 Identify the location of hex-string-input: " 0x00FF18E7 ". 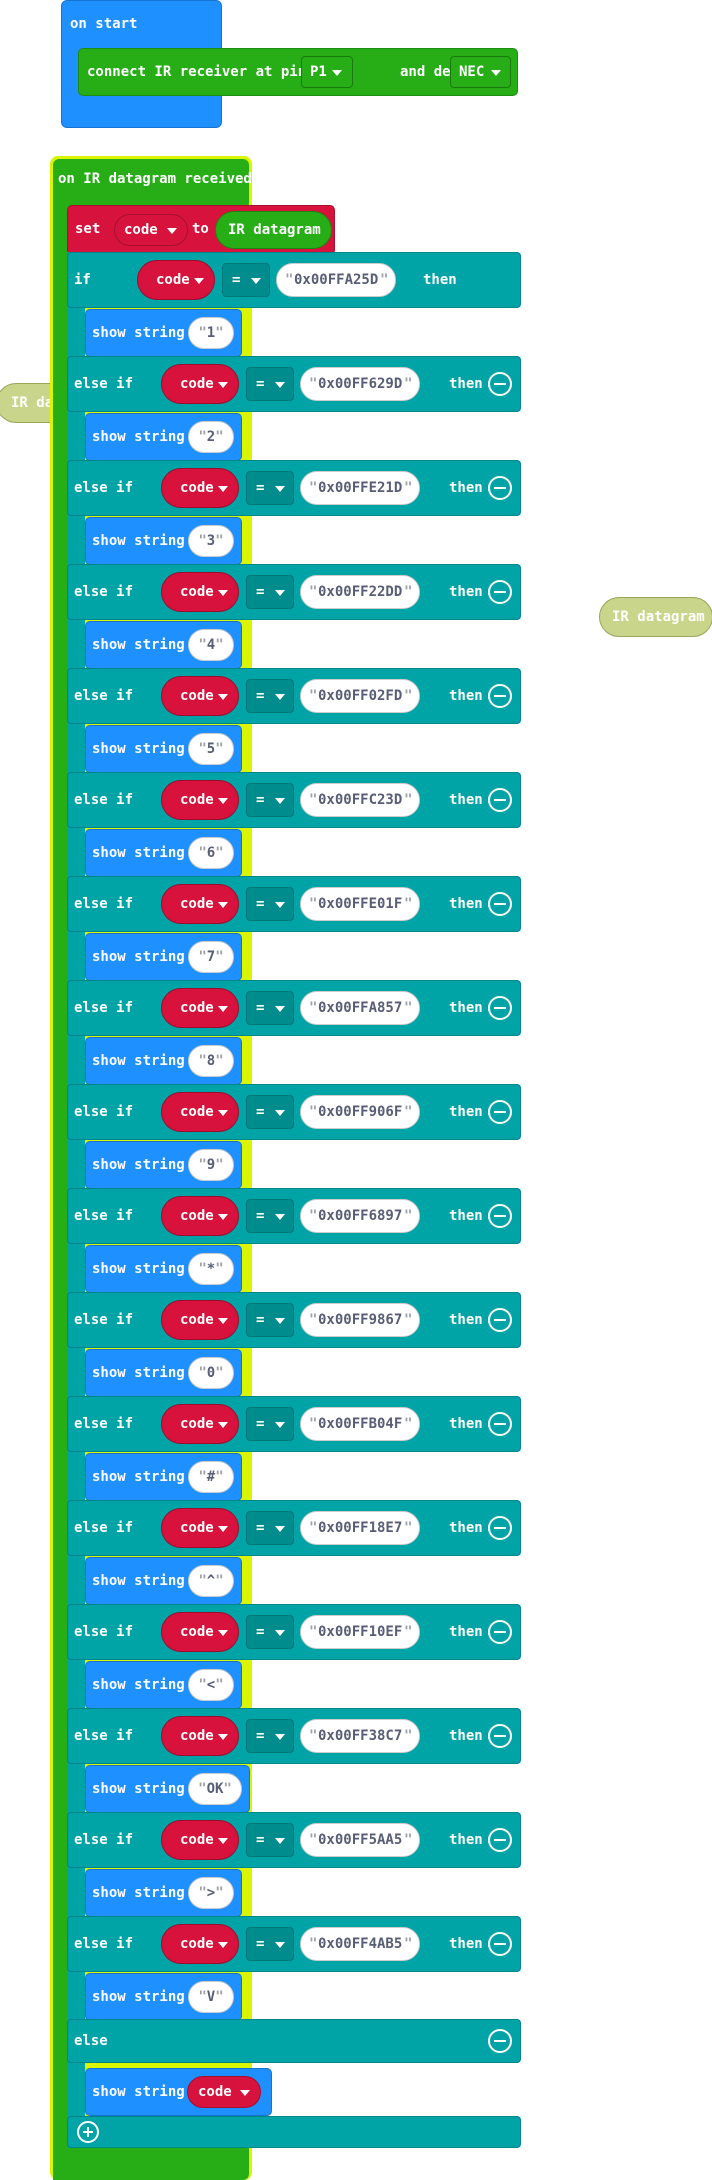
(360, 1528).